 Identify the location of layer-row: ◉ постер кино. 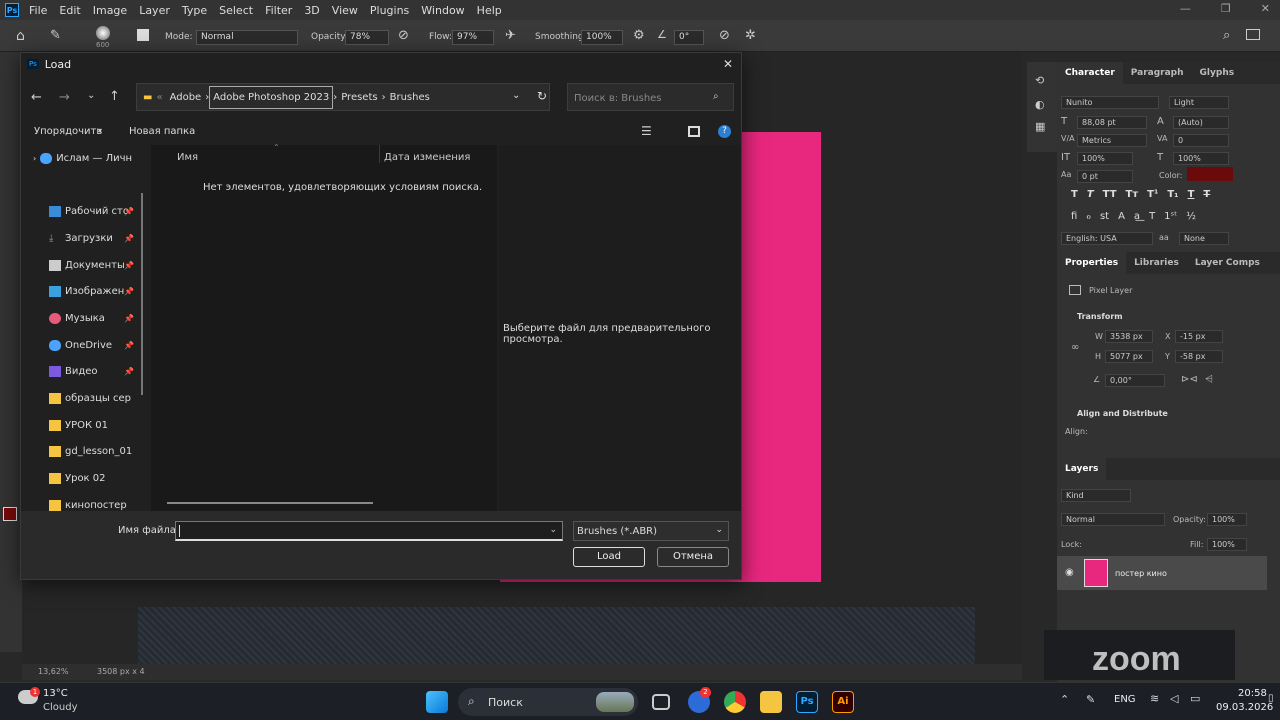
(1162, 573).